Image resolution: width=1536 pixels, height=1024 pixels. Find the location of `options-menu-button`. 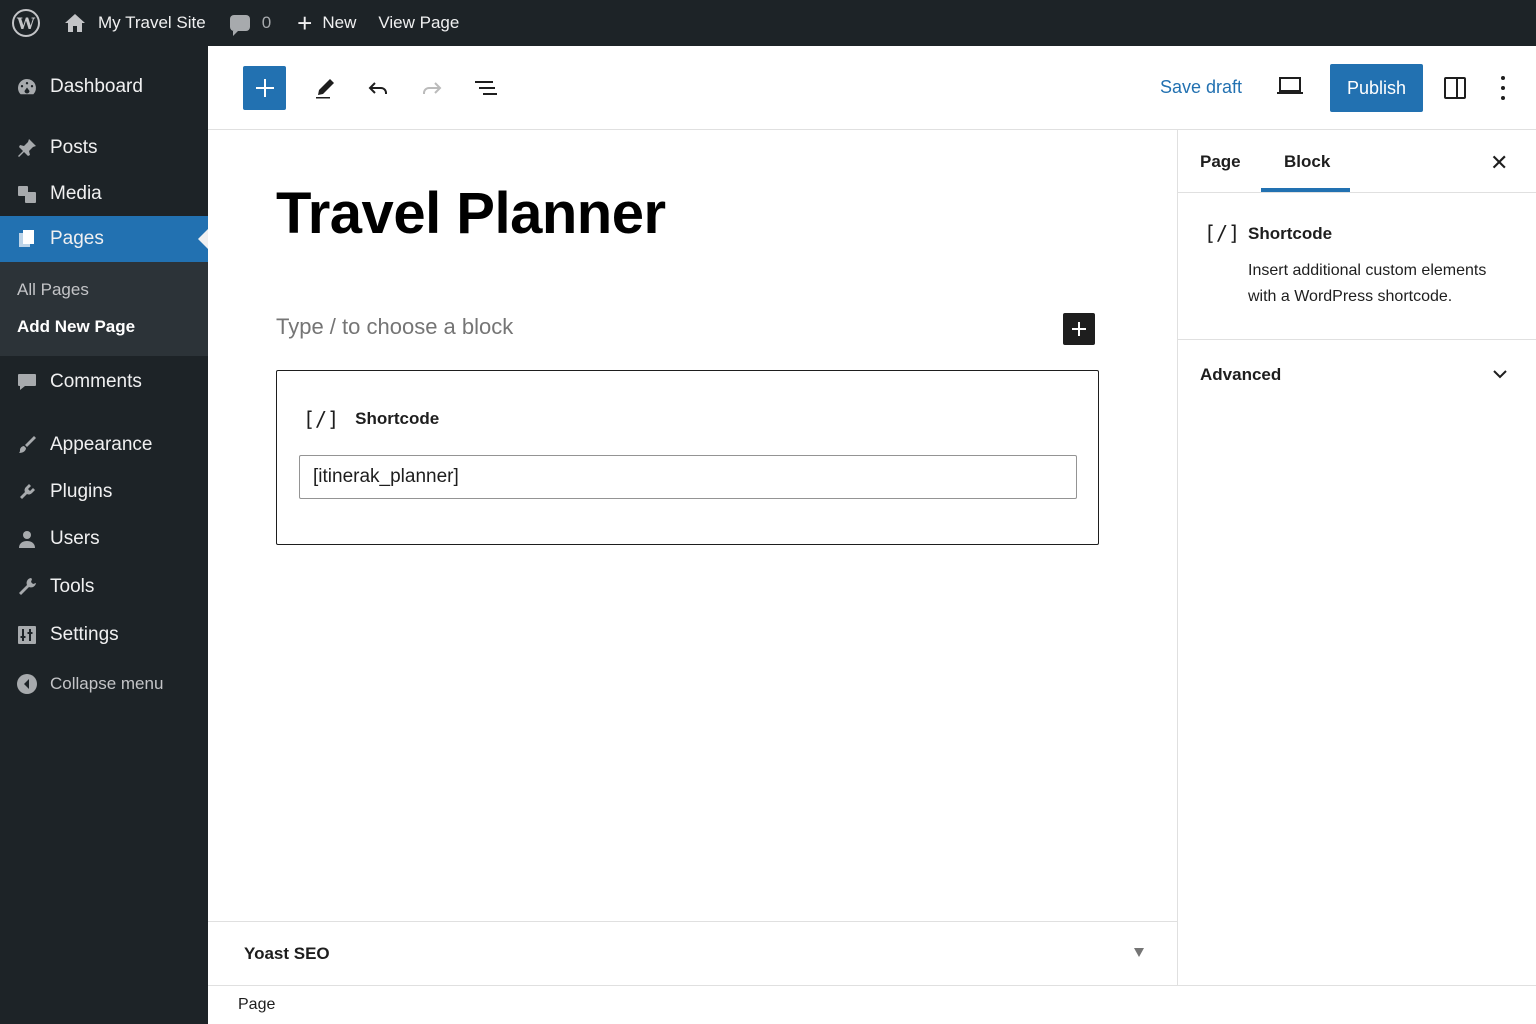

options-menu-button is located at coordinates (1503, 88).